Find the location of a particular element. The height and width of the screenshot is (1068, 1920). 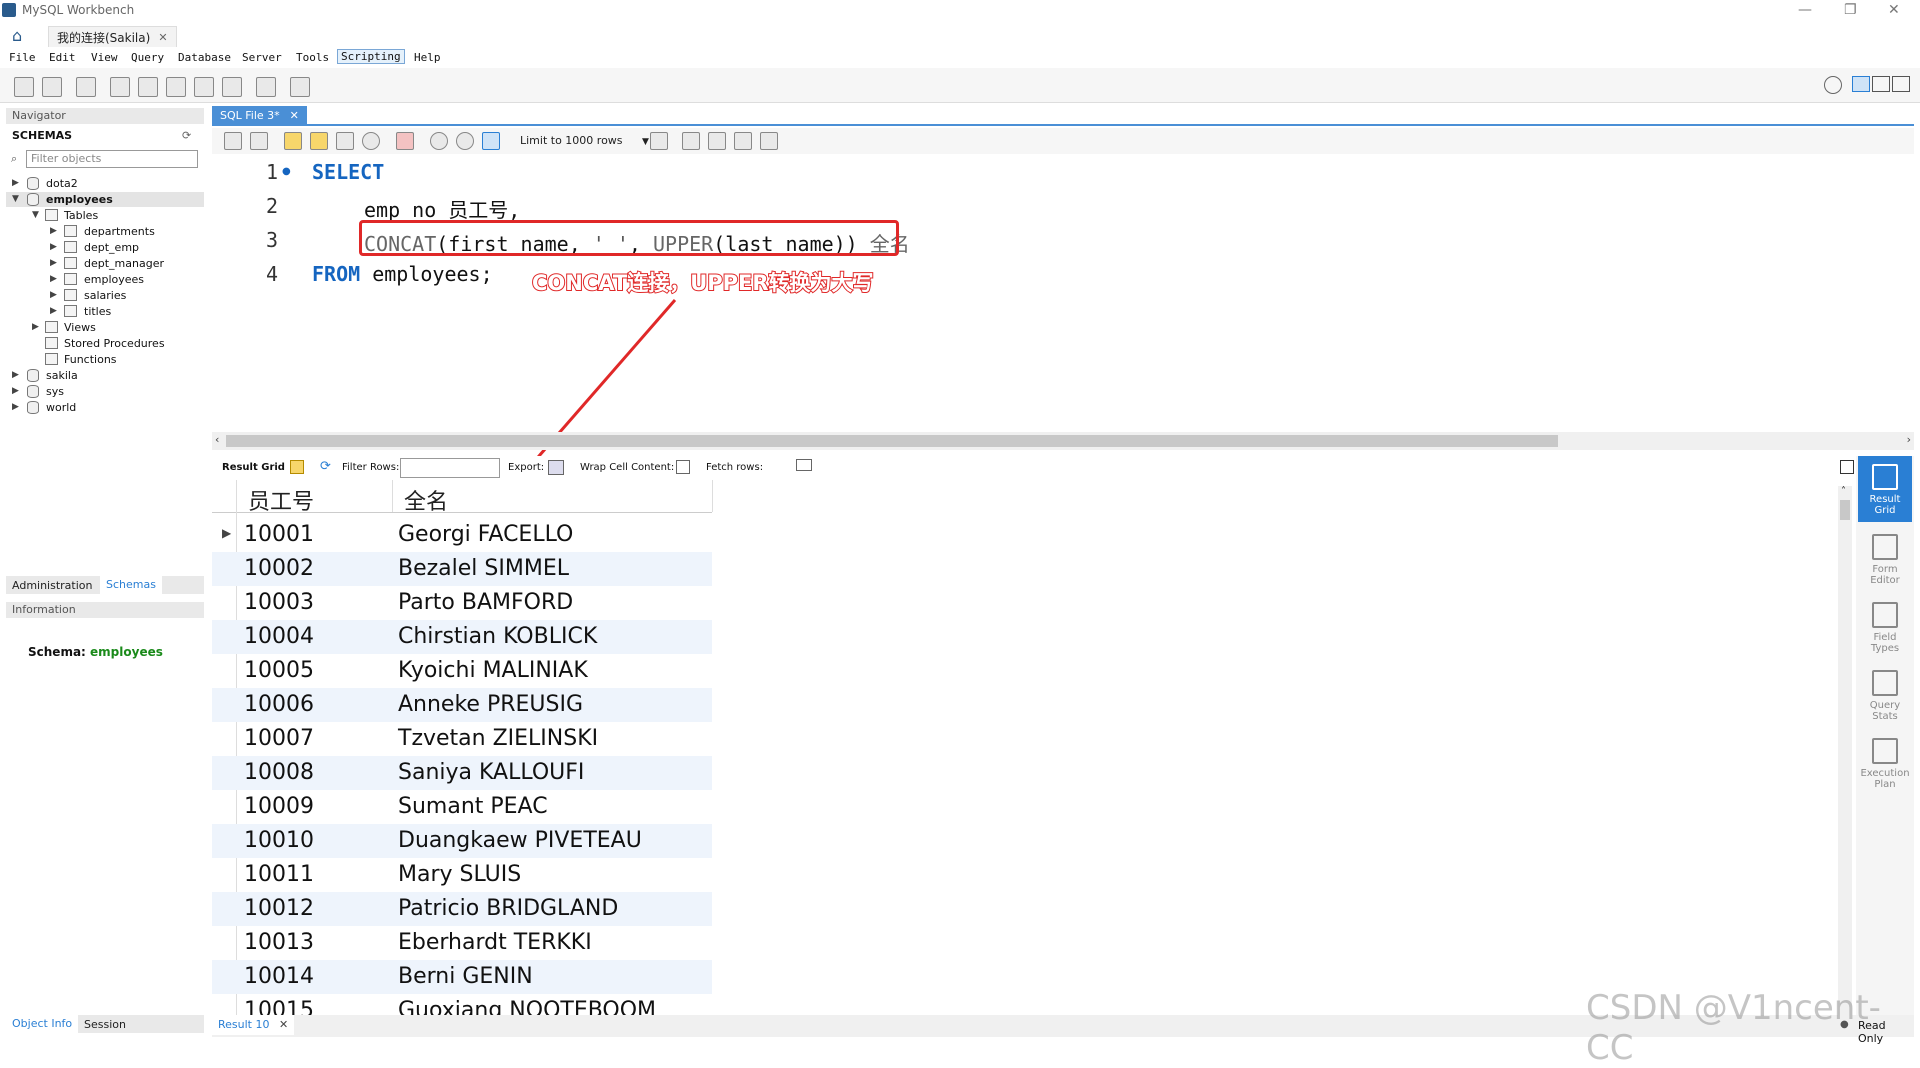

cell-emp-no: 10005 is located at coordinates (279, 670).